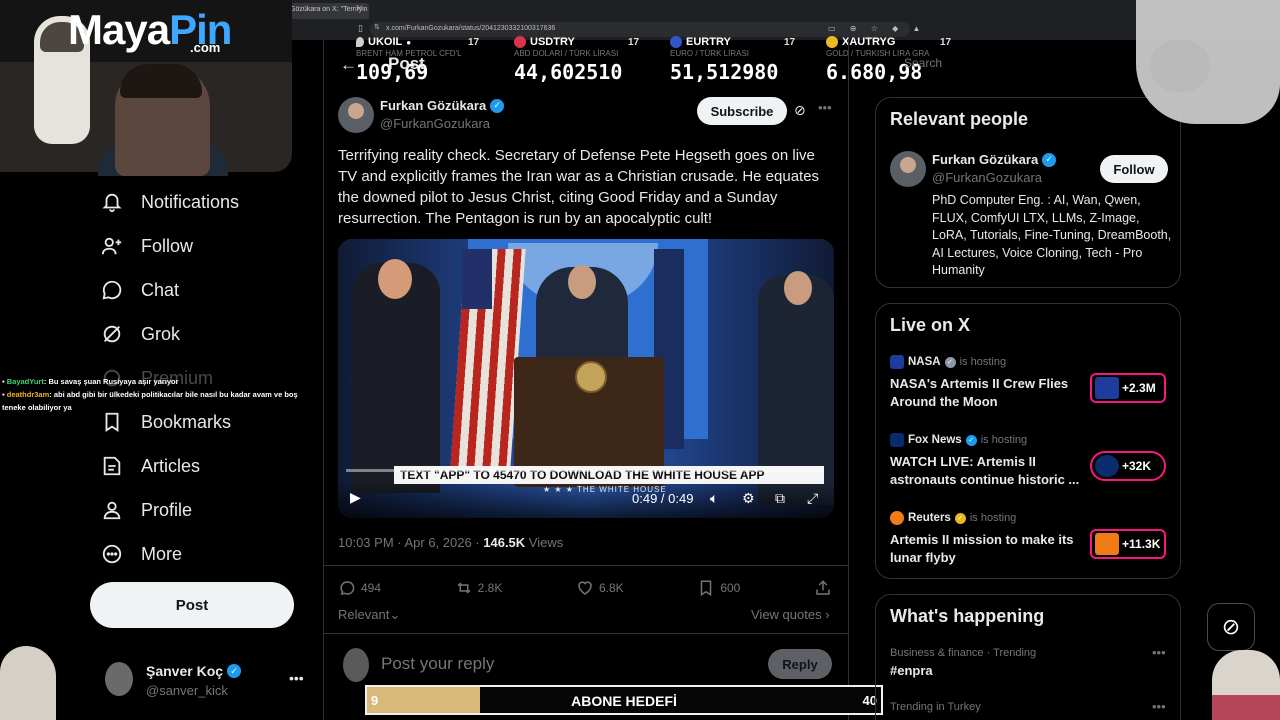 The height and width of the screenshot is (720, 1280). I want to click on trend-category: Trending in Turkey, so click(935, 707).